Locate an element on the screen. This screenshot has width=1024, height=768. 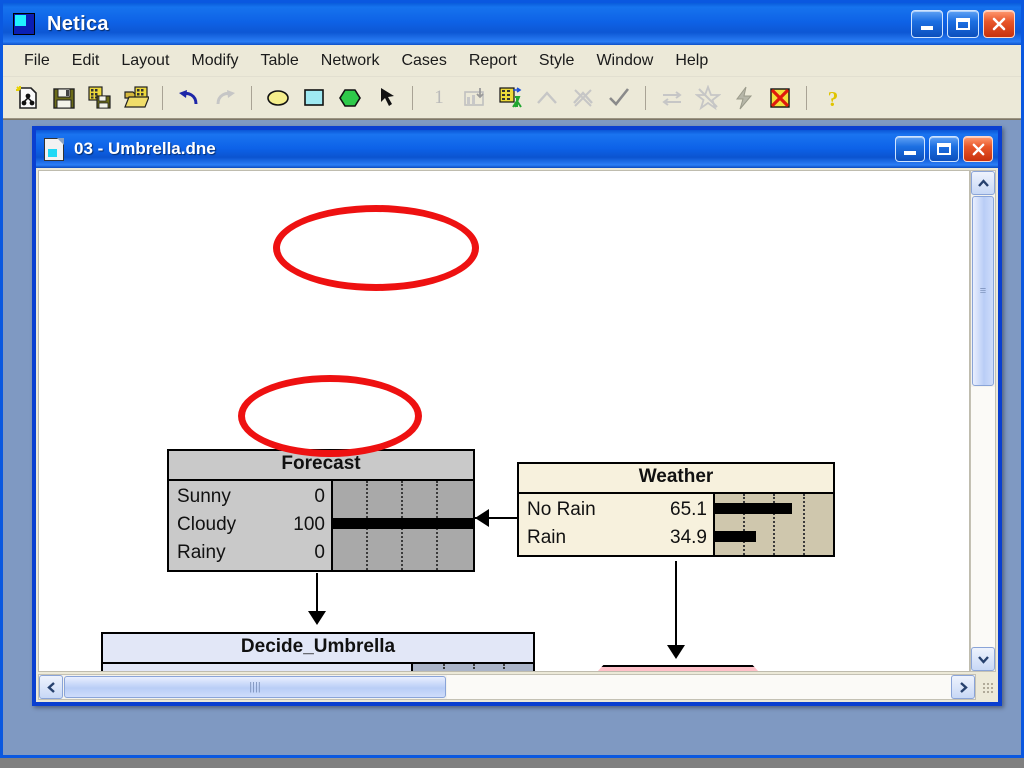
state-value: 0 is located at coordinates (319, 552).